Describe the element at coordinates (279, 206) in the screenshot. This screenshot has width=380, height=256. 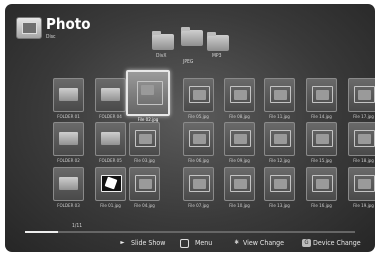
I see `tile-label: File 13.jpg` at that location.